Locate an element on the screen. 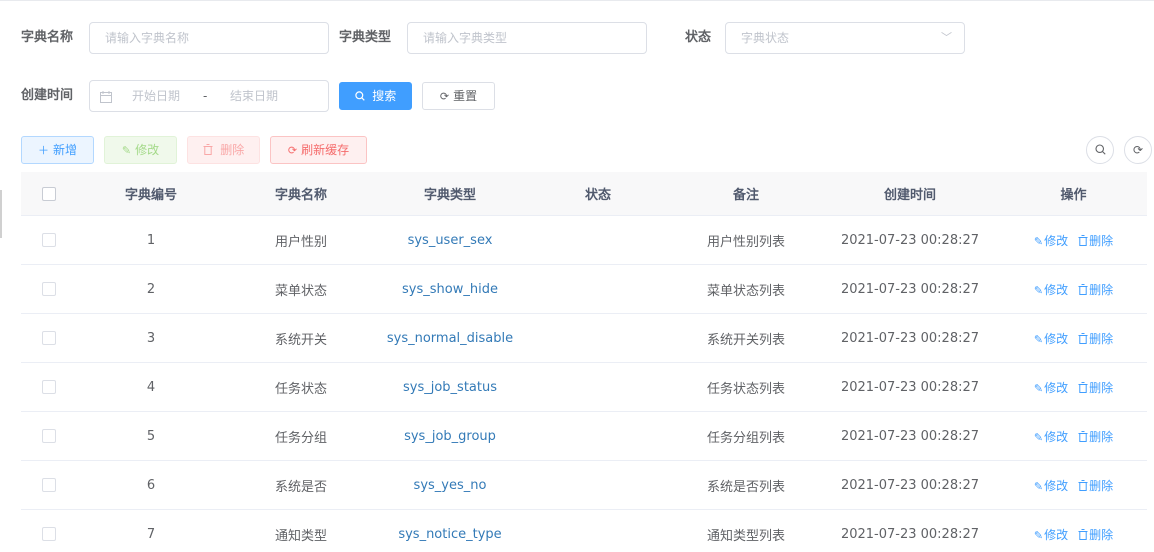 The width and height of the screenshot is (1154, 552). dict-type-link: sys_notice_type is located at coordinates (450, 534).